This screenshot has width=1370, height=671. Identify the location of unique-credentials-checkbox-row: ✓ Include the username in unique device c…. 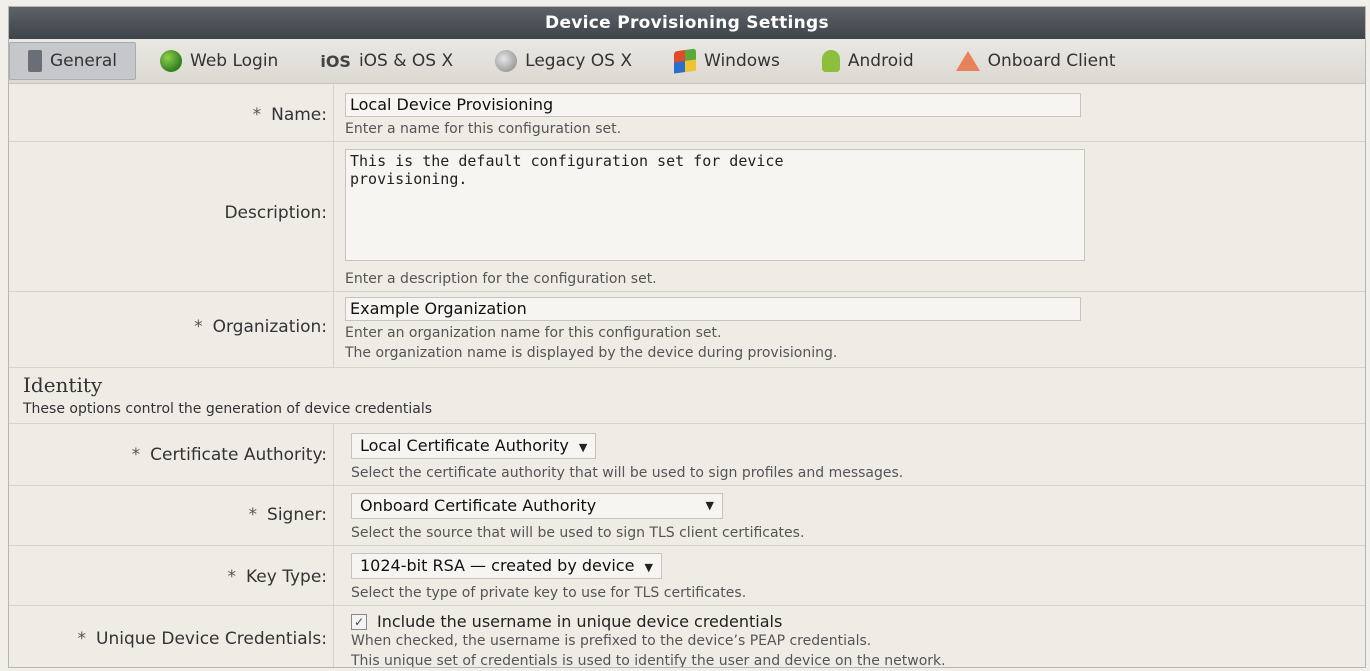
(648, 621).